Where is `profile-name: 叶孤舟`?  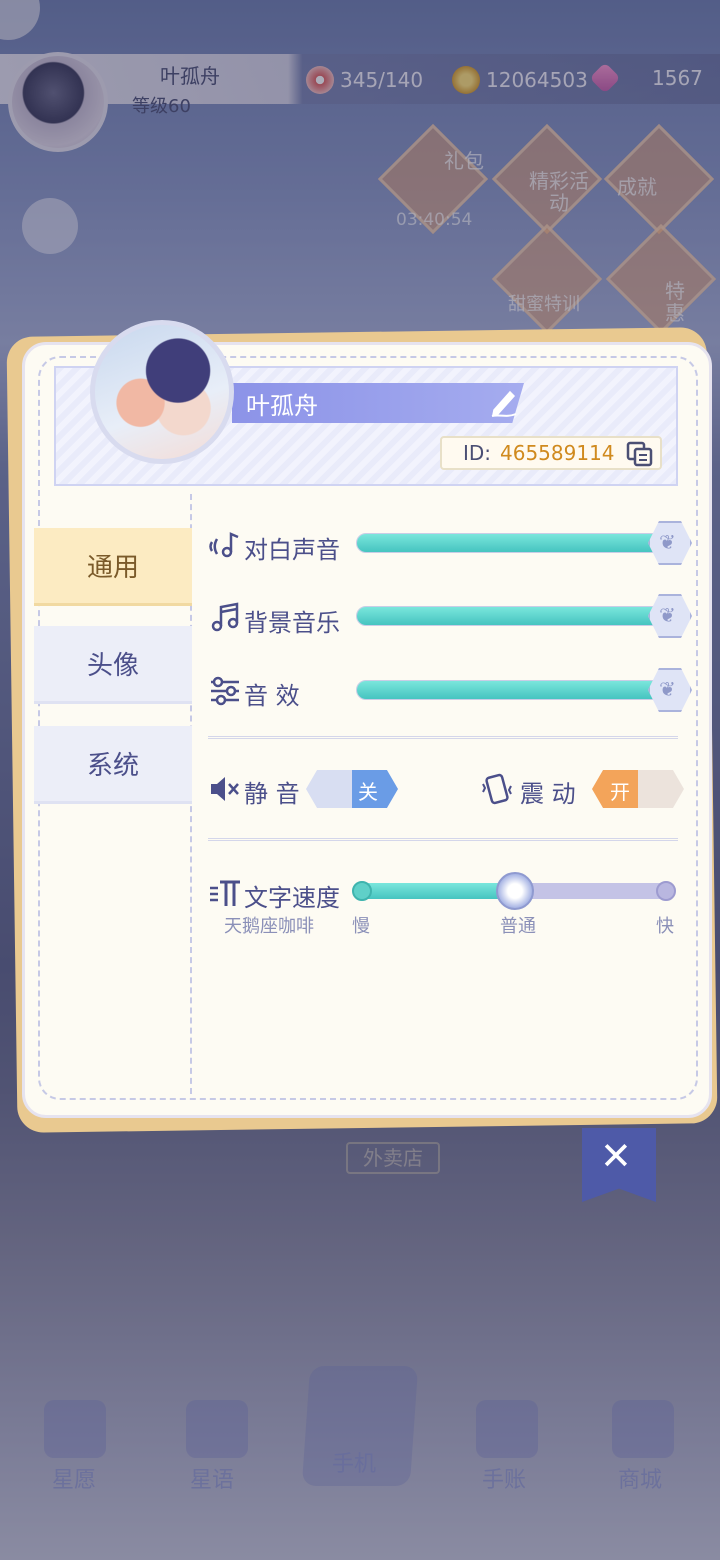
profile-name: 叶孤舟 is located at coordinates (282, 406).